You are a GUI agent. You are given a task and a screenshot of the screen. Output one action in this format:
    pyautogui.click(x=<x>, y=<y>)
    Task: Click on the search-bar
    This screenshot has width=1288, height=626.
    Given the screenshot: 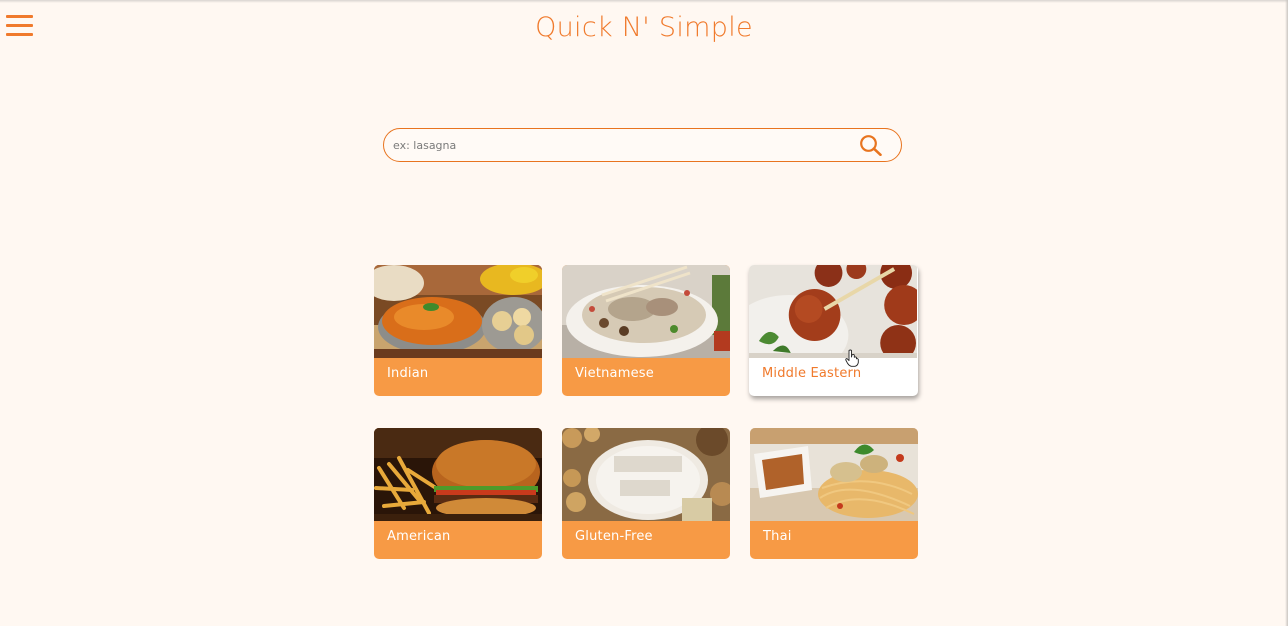 What is the action you would take?
    pyautogui.click(x=642, y=145)
    